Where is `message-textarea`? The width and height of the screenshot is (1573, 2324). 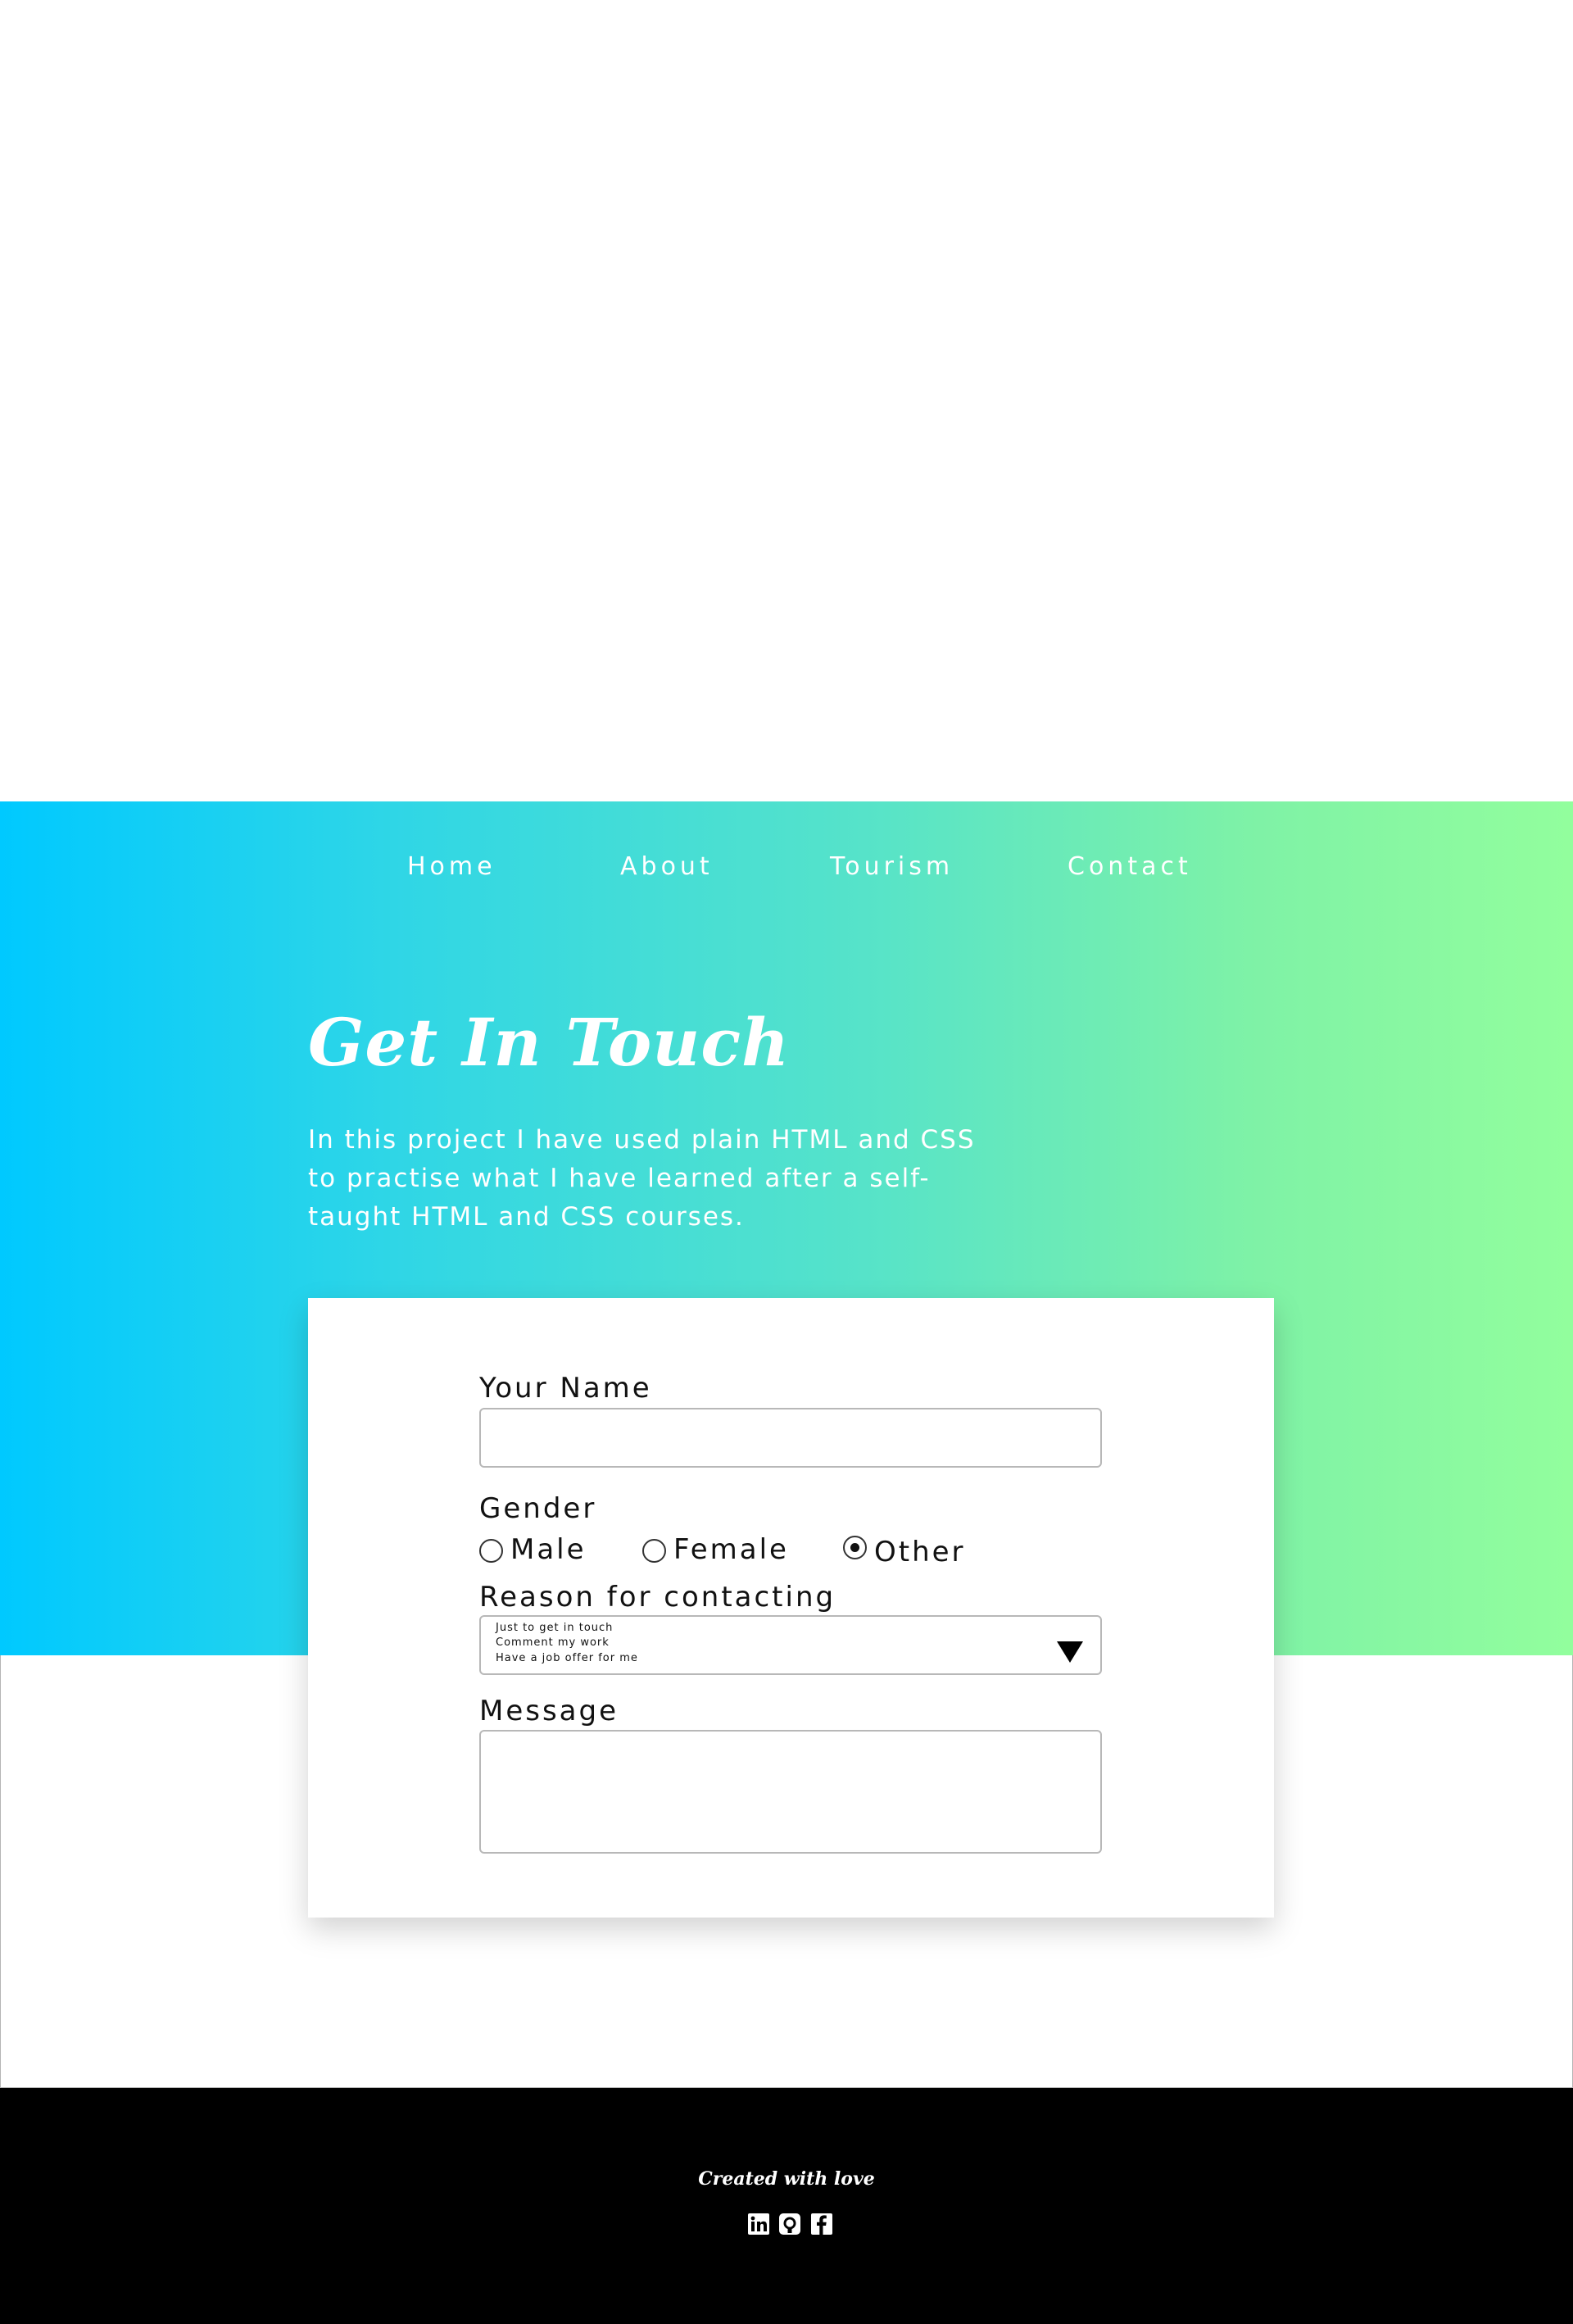 message-textarea is located at coordinates (790, 1792).